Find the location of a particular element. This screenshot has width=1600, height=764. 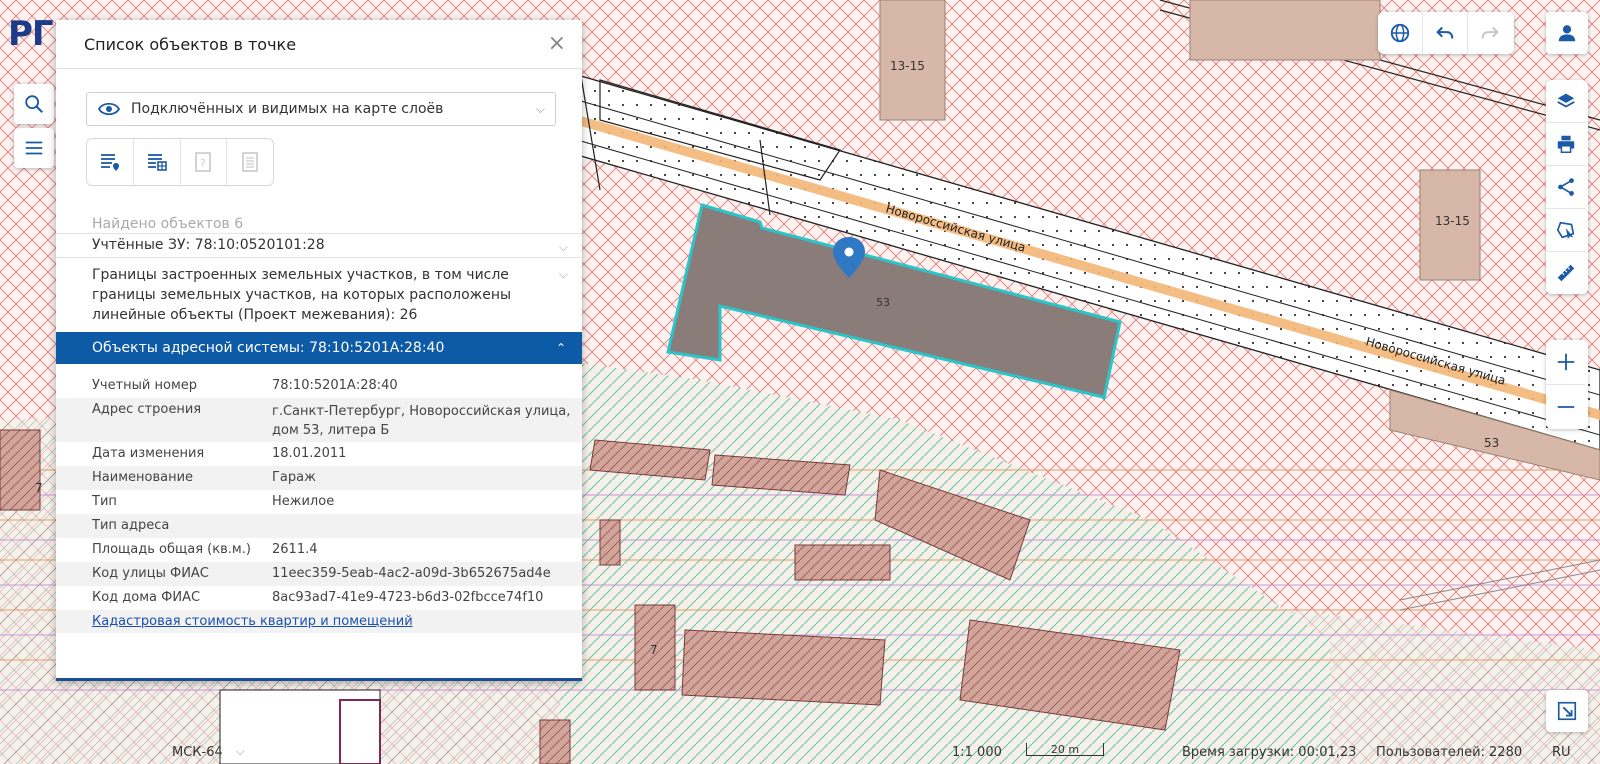

undo-icon is located at coordinates (1445, 32).